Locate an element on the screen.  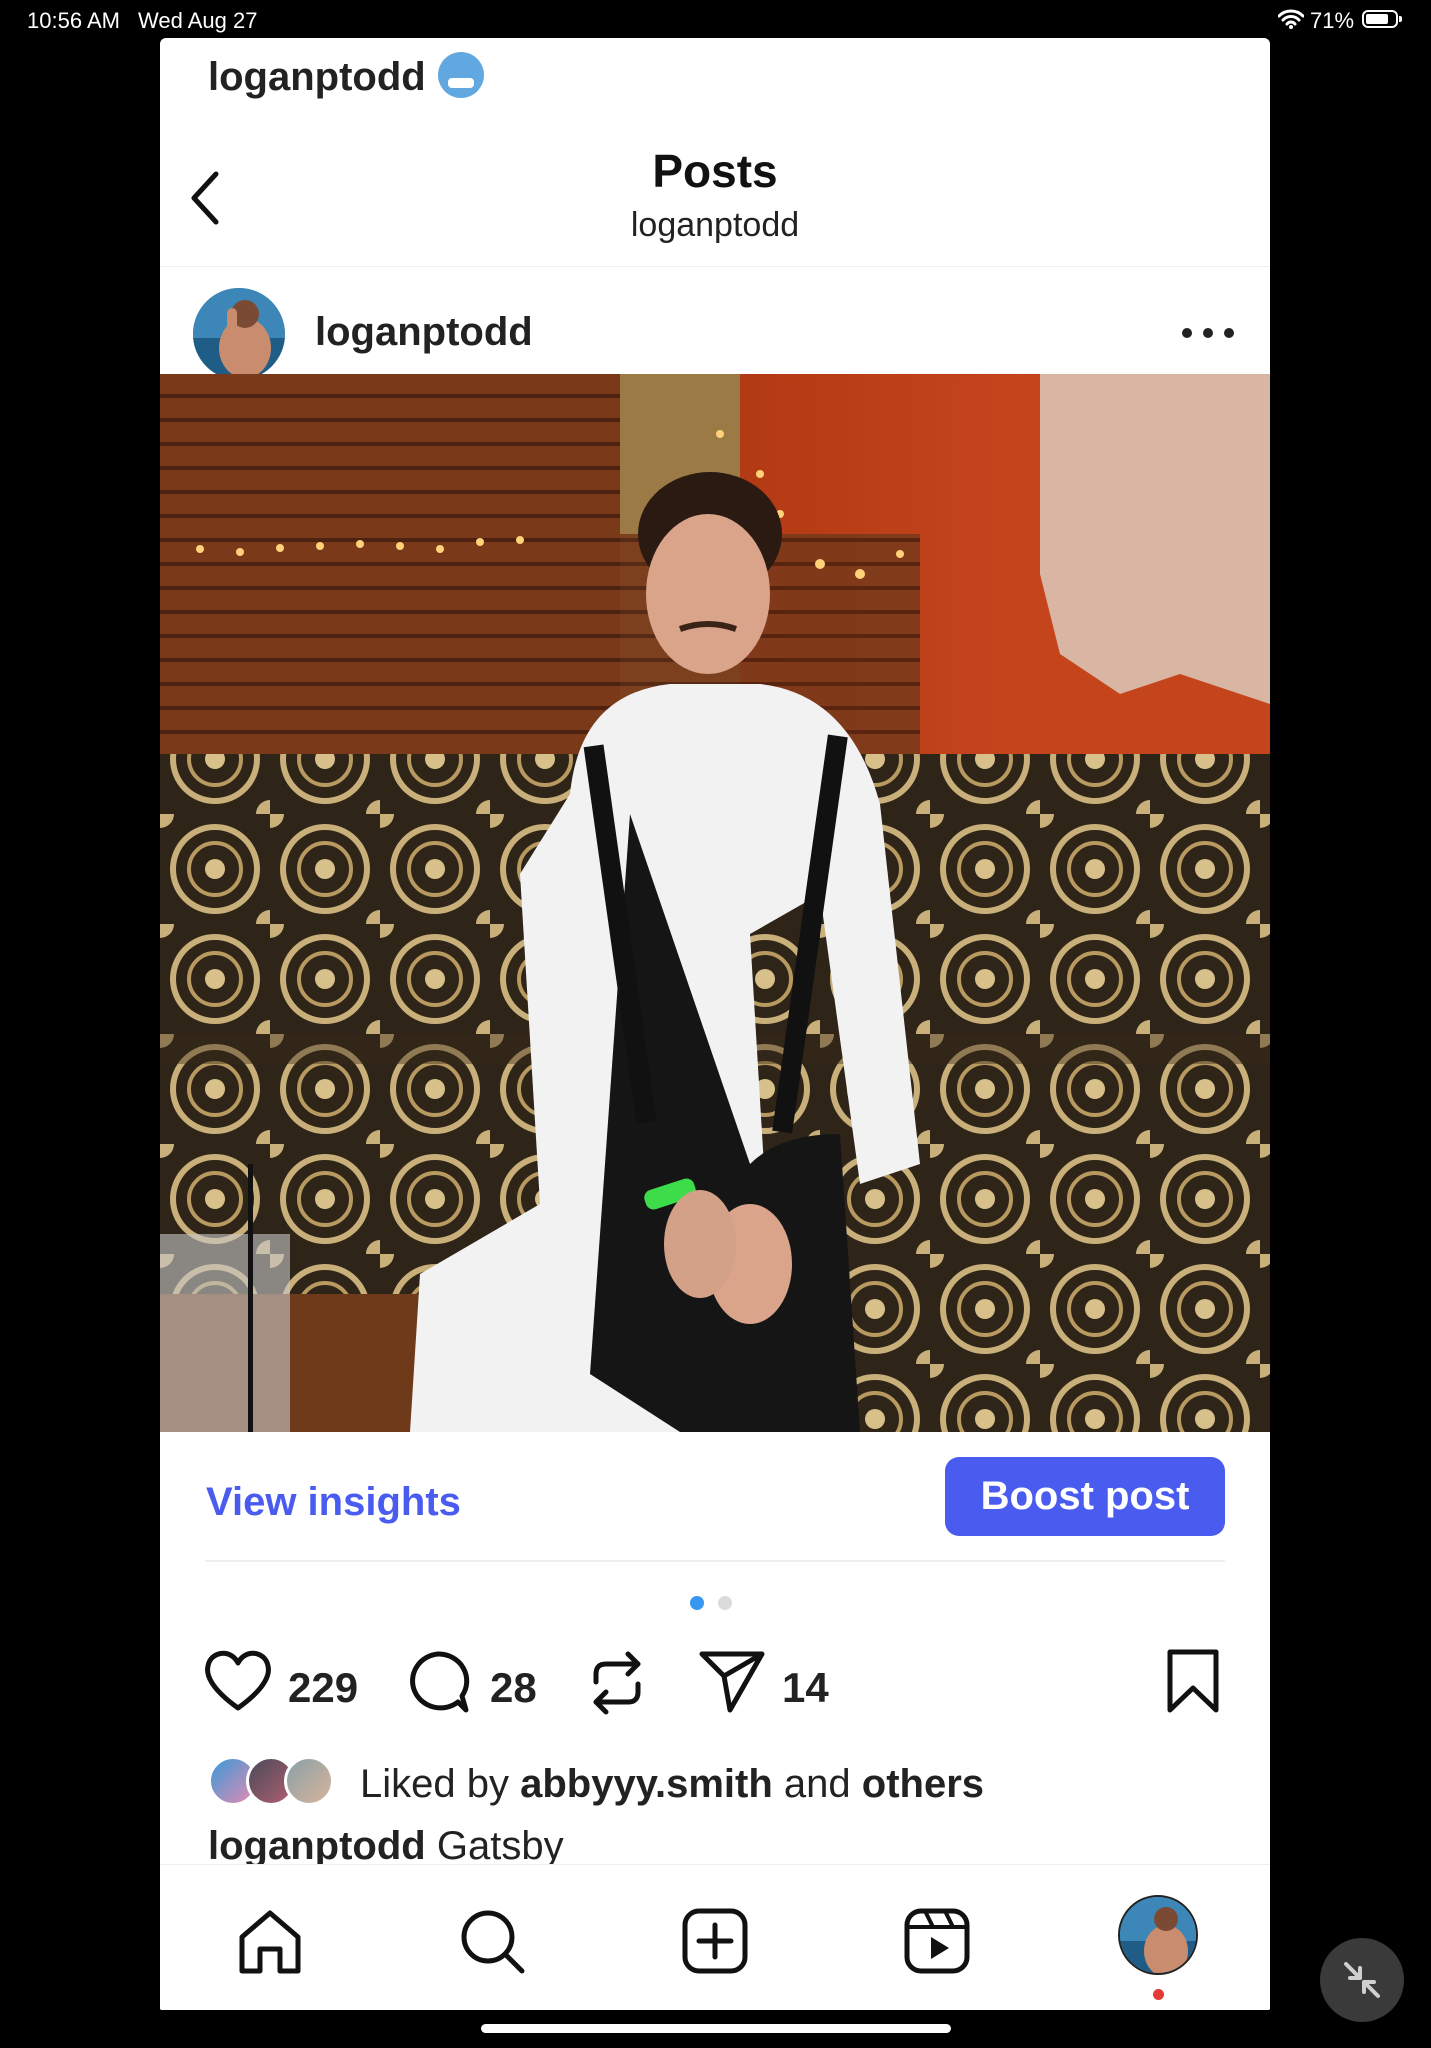
status-date: Wed Aug 27 is located at coordinates (198, 20).